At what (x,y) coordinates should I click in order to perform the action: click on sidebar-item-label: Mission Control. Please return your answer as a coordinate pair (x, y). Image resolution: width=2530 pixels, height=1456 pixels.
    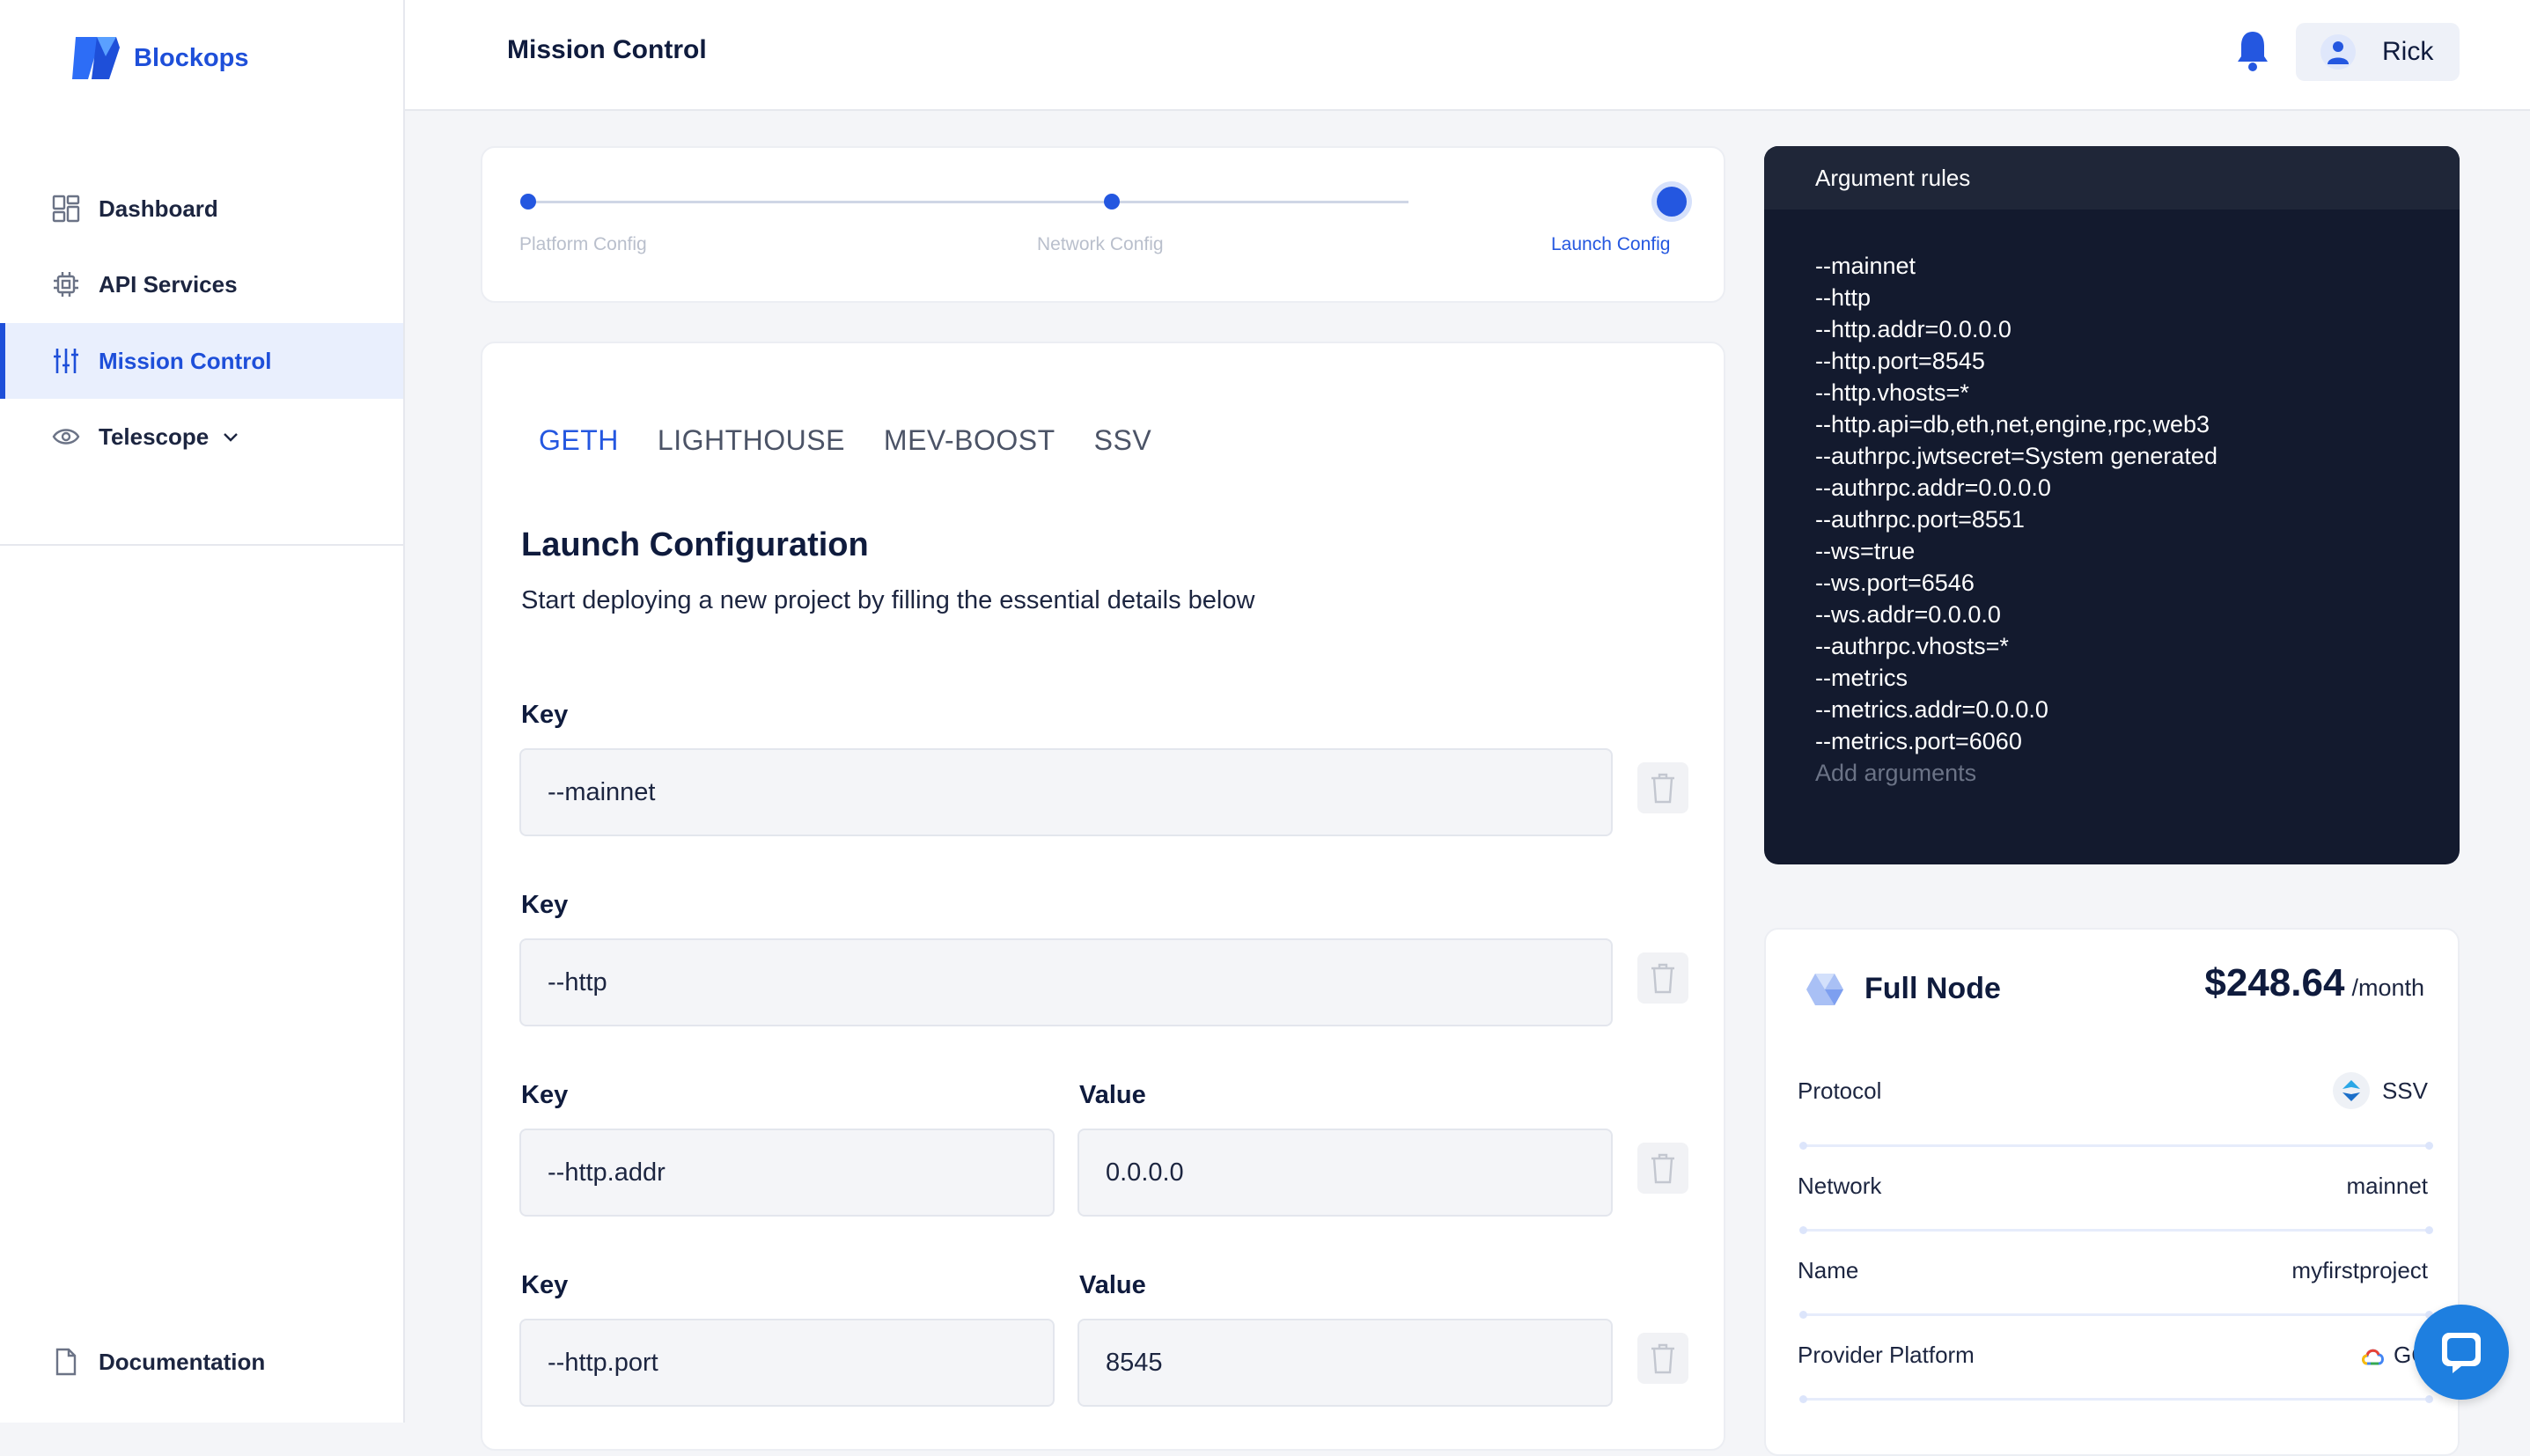
    Looking at the image, I should click on (185, 360).